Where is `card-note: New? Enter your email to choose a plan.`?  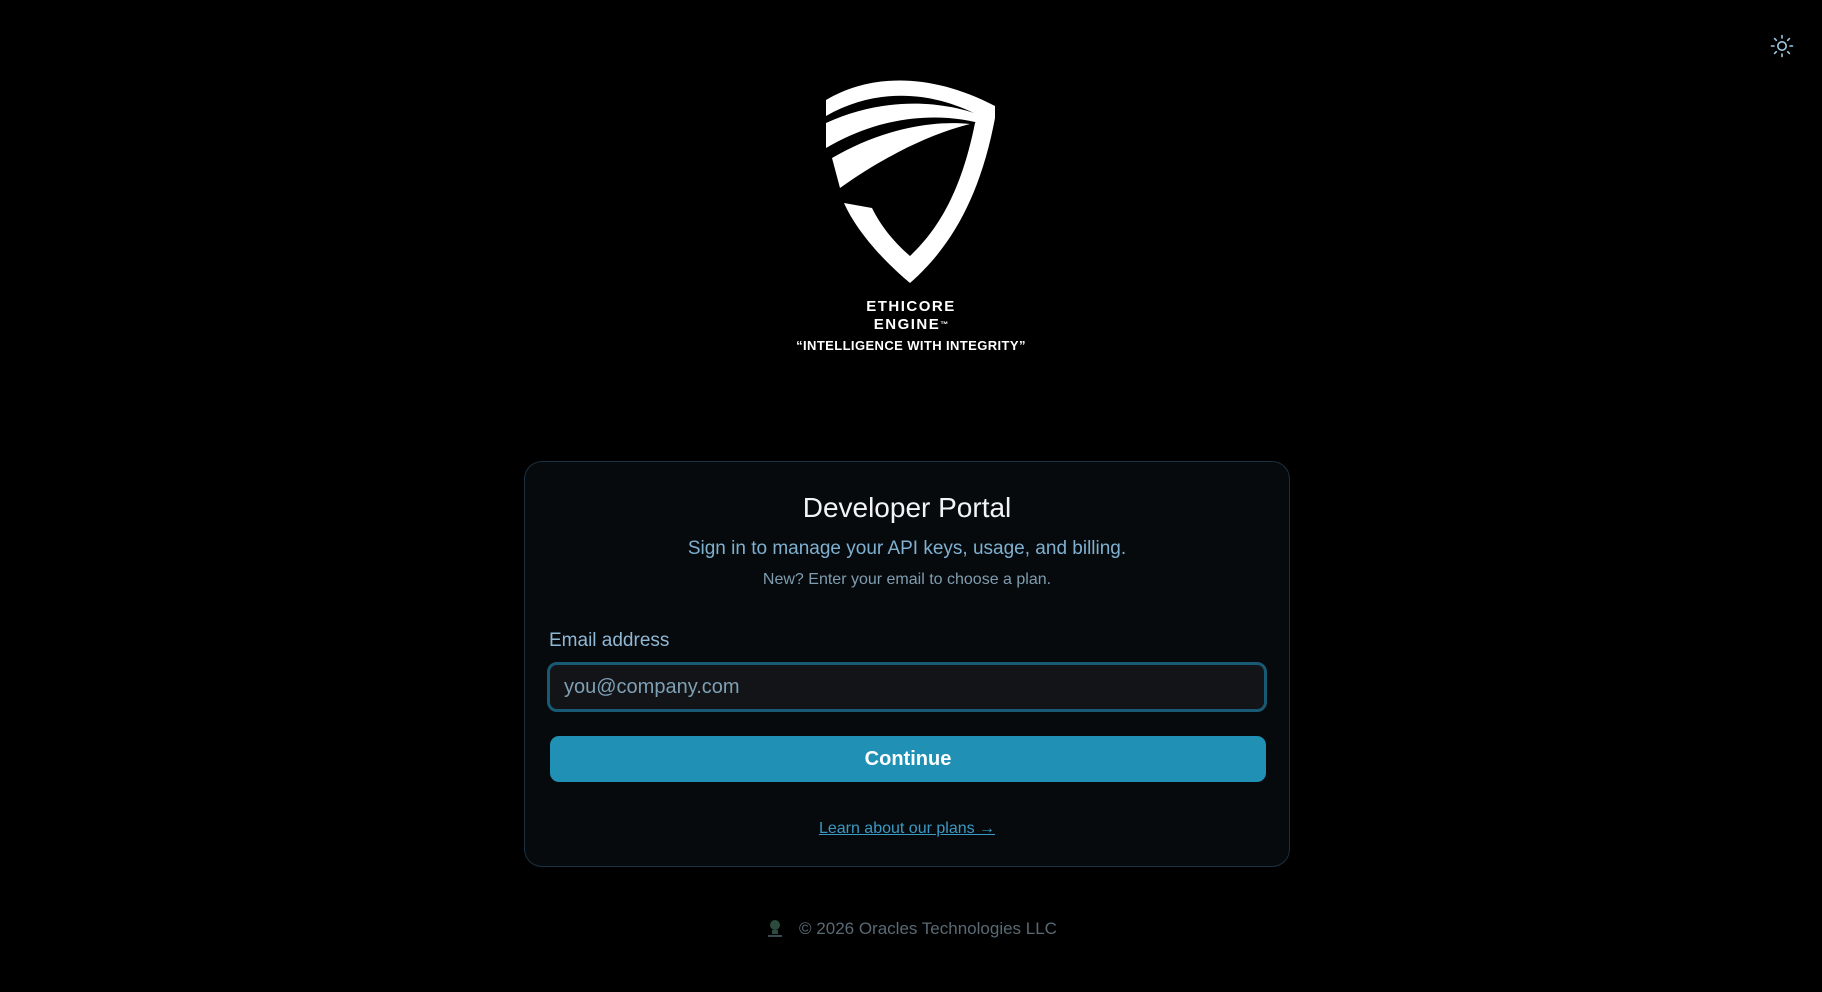 card-note: New? Enter your email to choose a plan. is located at coordinates (907, 579).